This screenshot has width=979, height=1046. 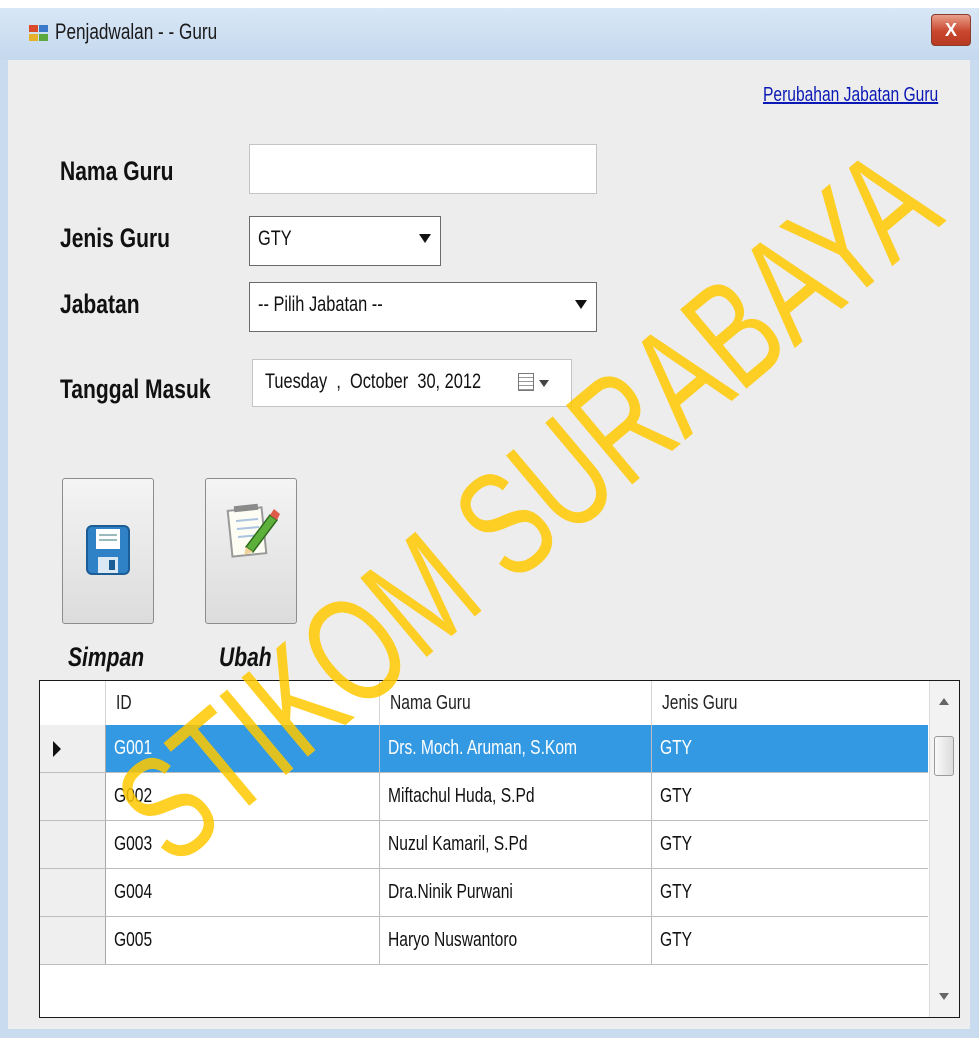 I want to click on cell-text: Miftachul Huda, S.Pd, so click(x=461, y=796).